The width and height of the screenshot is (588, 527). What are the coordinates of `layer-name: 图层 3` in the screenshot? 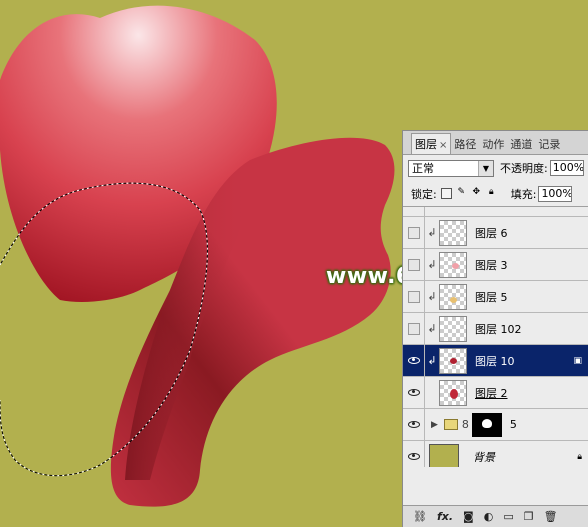 It's located at (491, 265).